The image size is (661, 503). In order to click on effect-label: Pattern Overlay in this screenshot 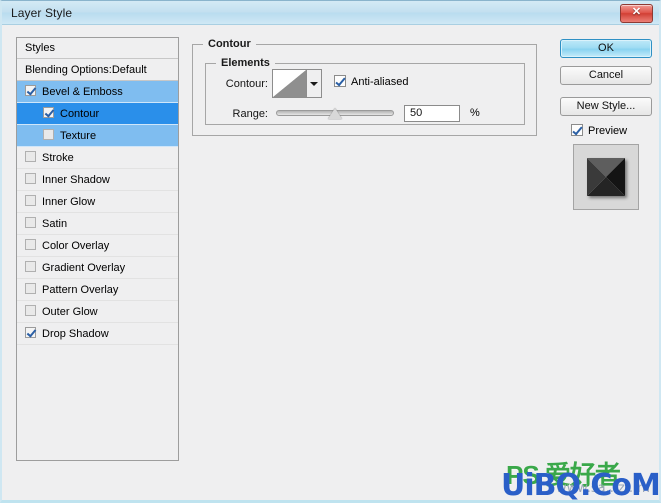, I will do `click(80, 290)`.